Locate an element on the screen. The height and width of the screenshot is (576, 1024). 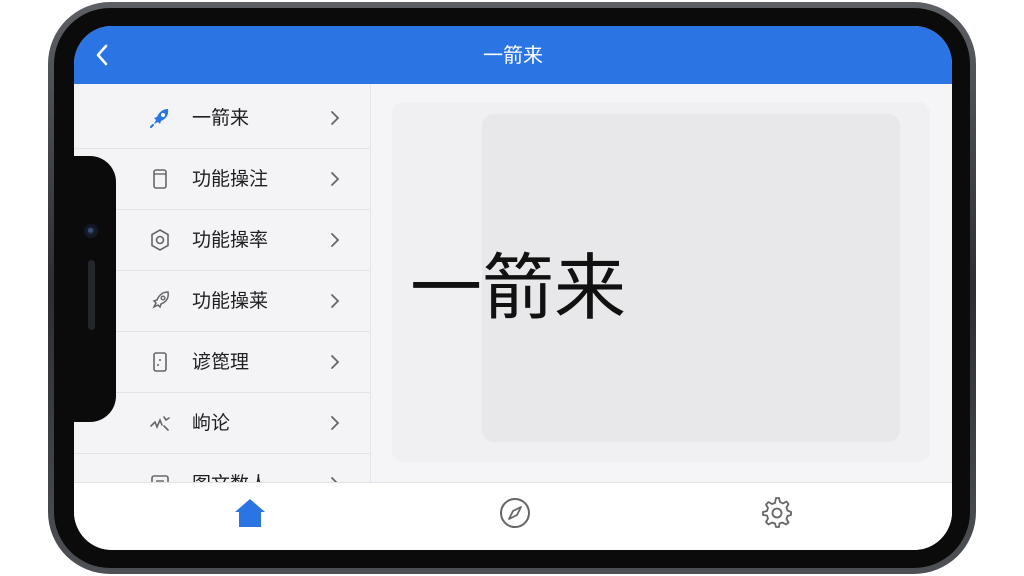
rocket-outline-icon is located at coordinates (160, 301).